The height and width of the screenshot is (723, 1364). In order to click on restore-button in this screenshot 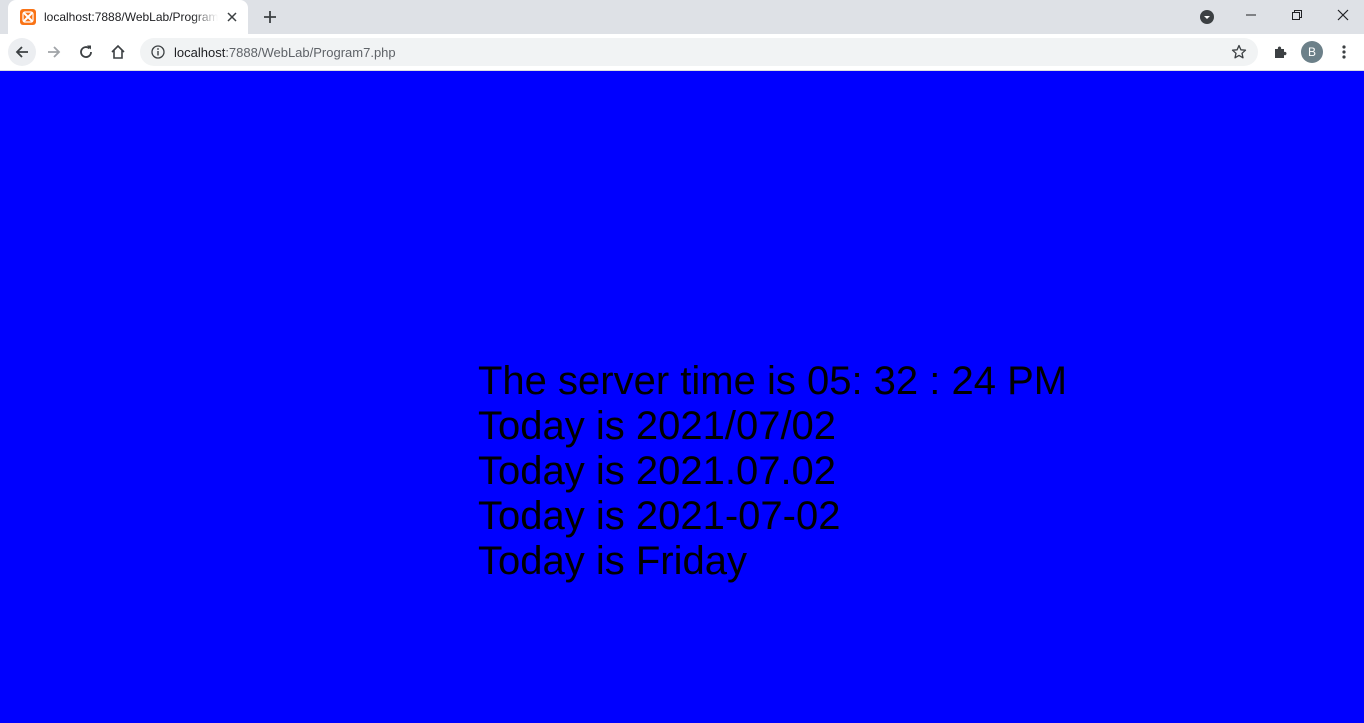, I will do `click(1297, 15)`.